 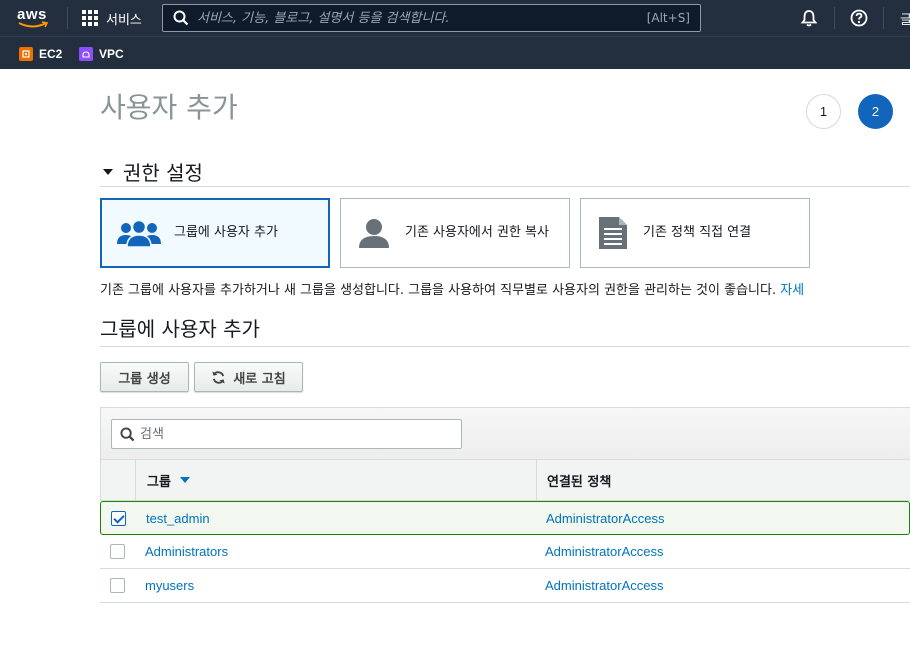 What do you see at coordinates (33, 24) in the screenshot?
I see `aws-smile-icon` at bounding box center [33, 24].